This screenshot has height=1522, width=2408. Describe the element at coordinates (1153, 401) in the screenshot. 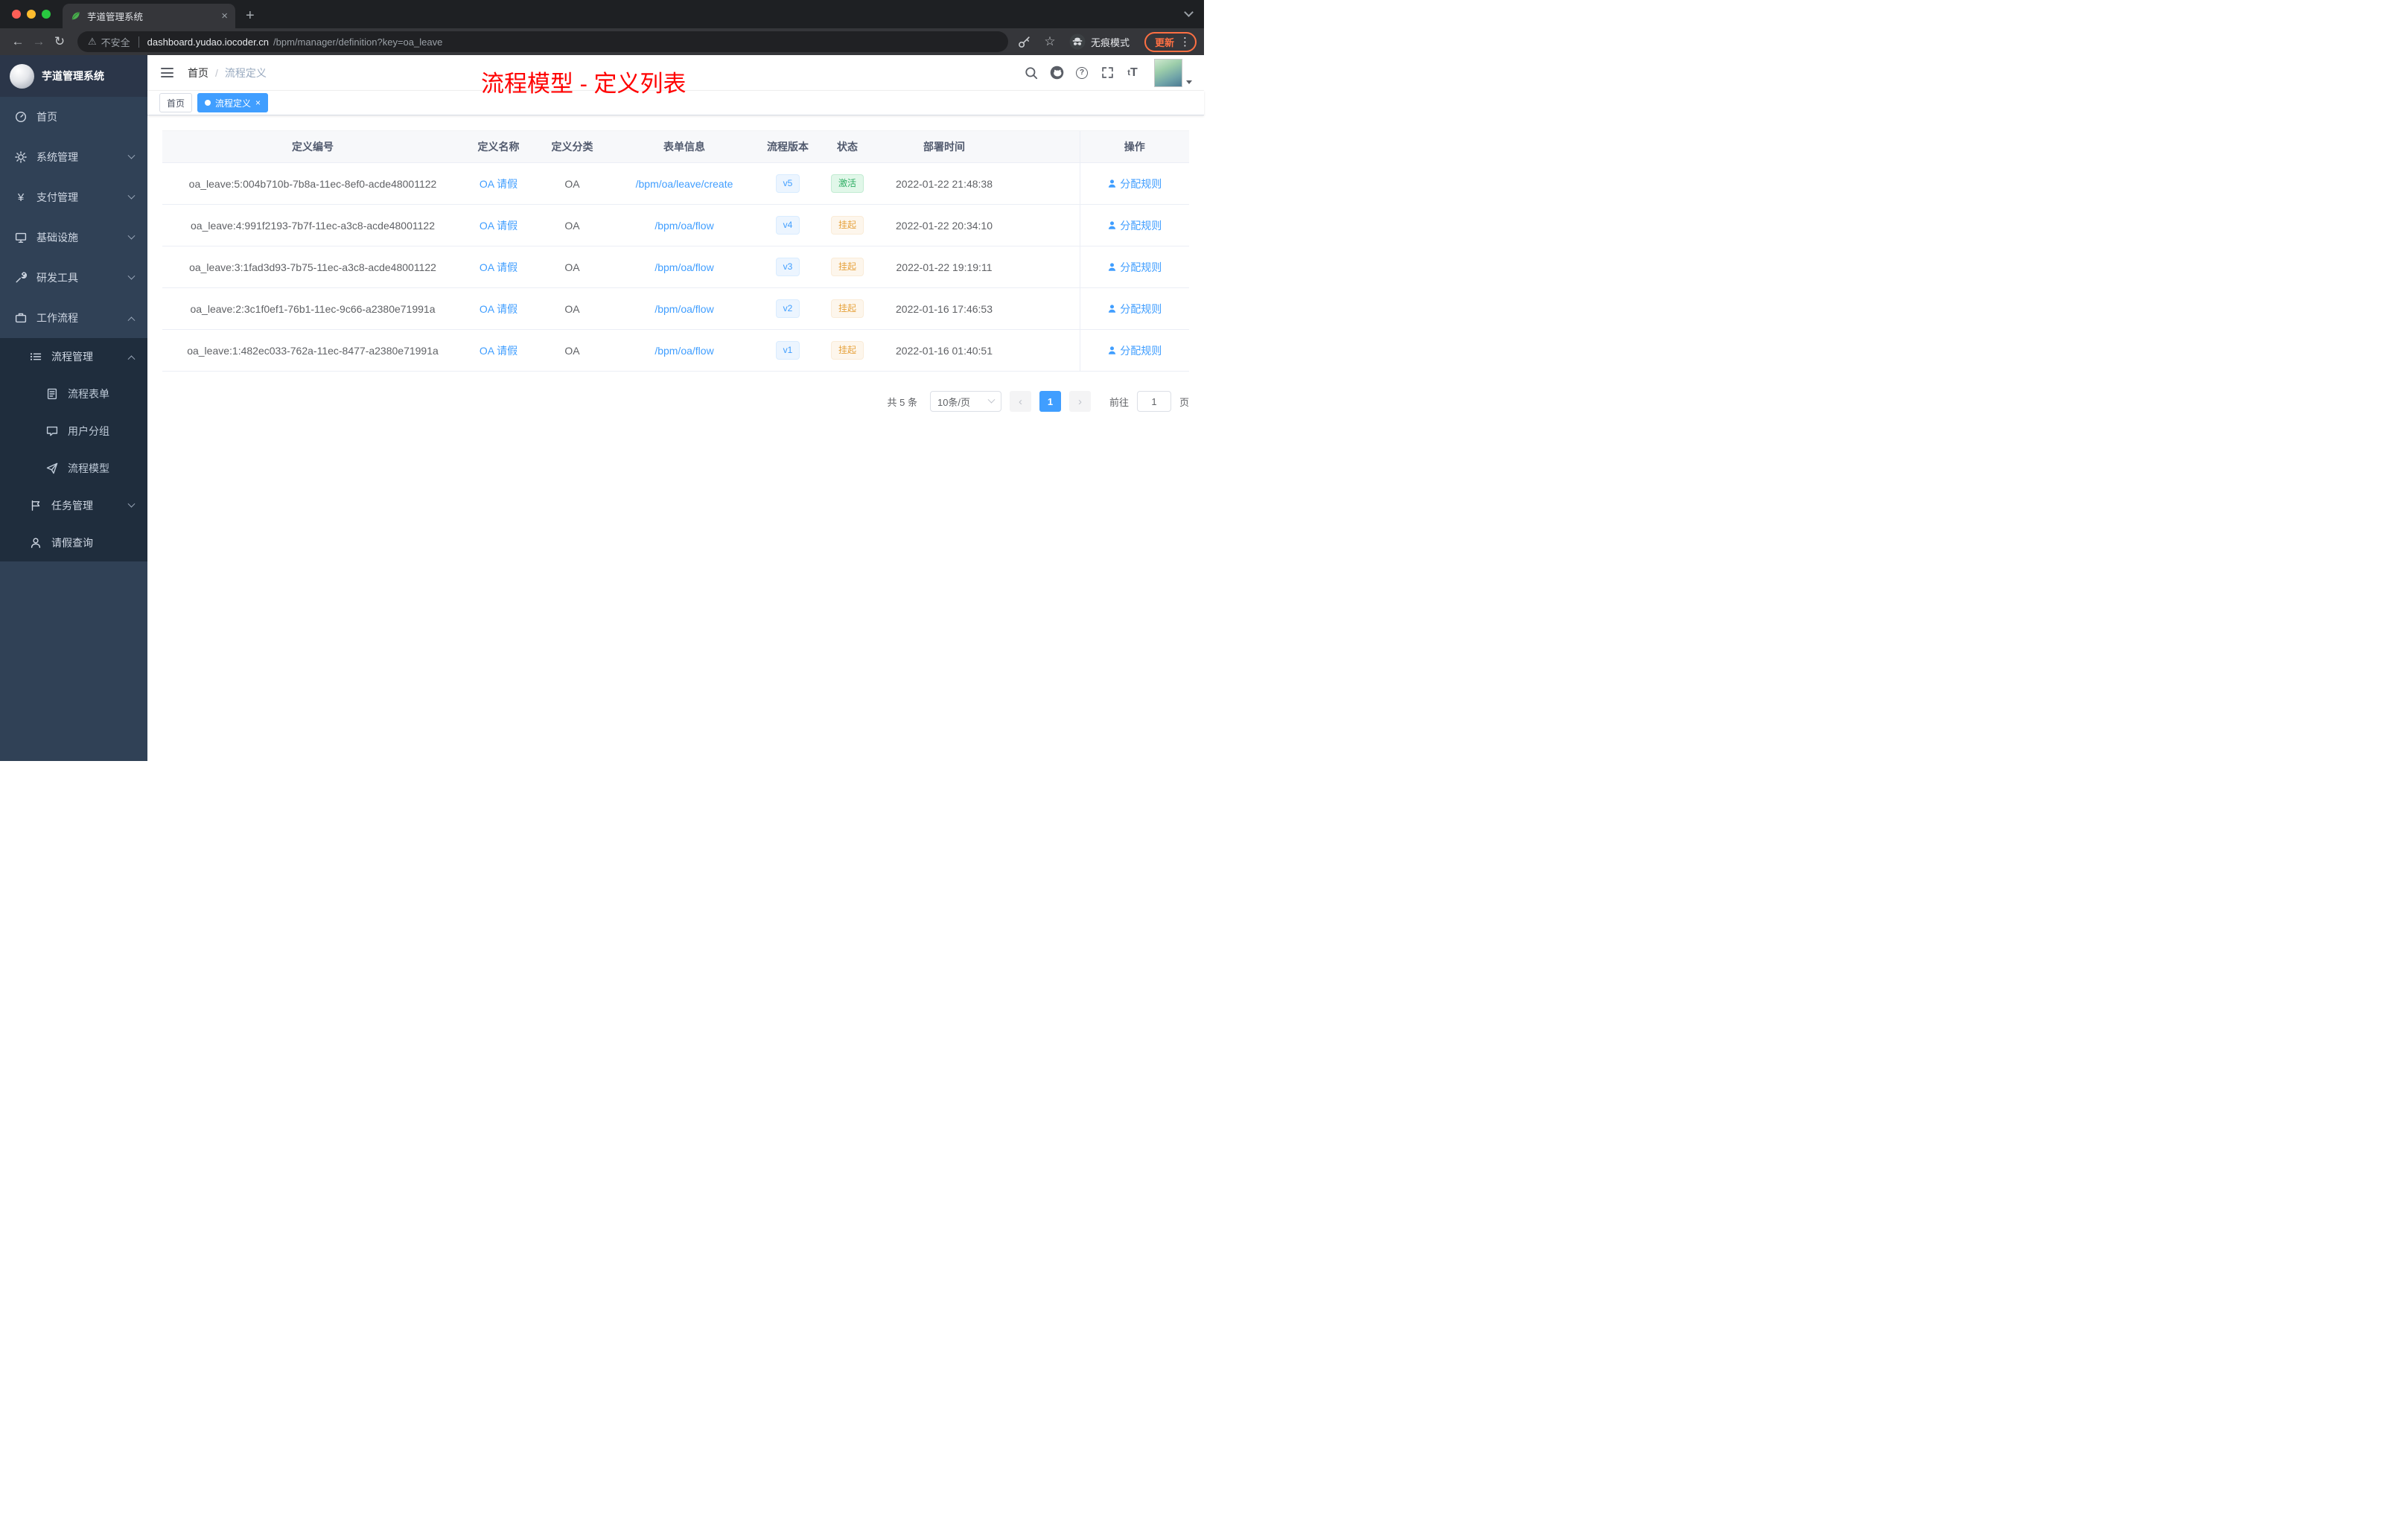

I see `goto-page-input` at that location.